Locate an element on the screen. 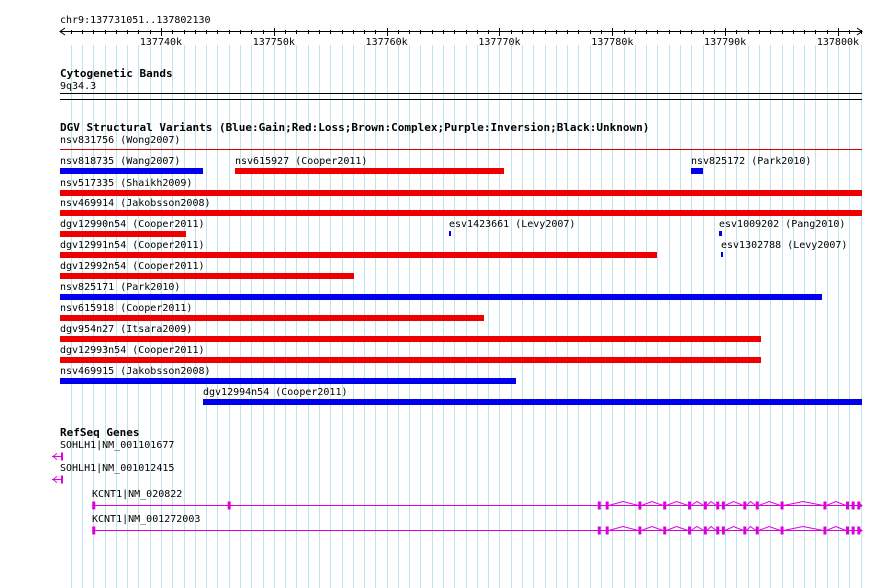 Image resolution: width=890 pixels, height=588 pixels. gene-glyphs is located at coordinates (457, 493).